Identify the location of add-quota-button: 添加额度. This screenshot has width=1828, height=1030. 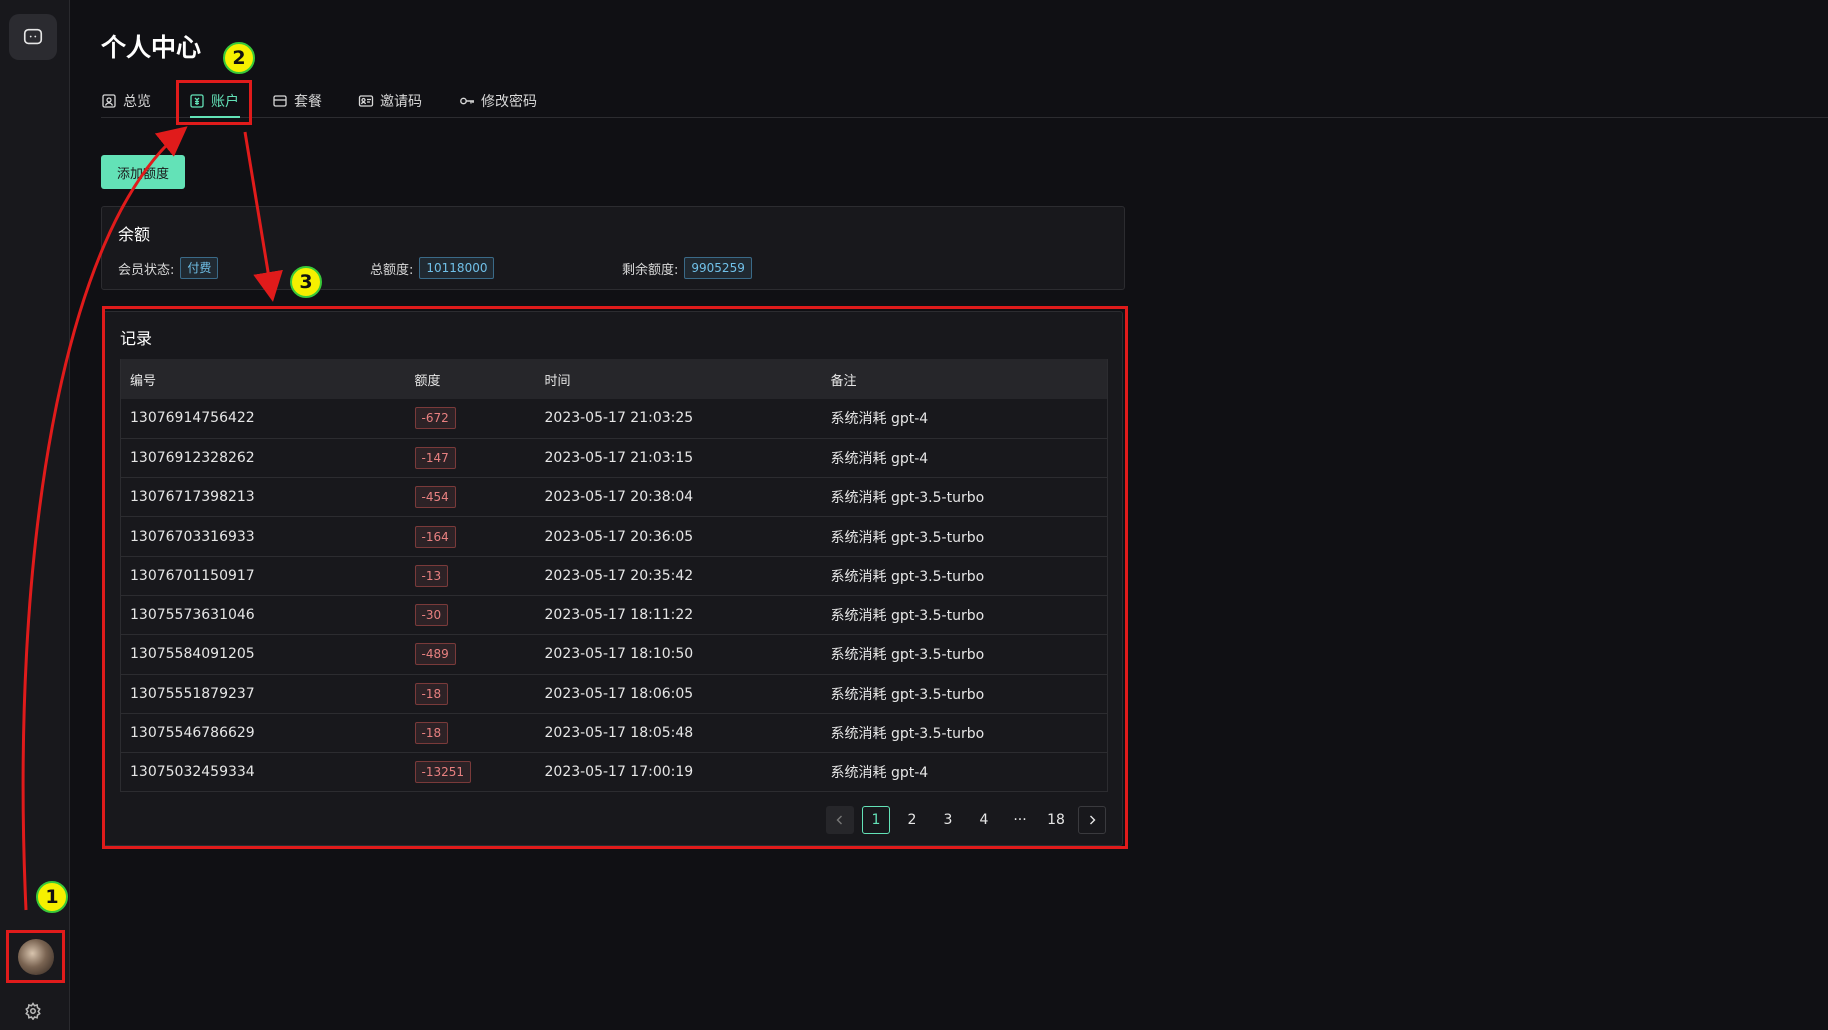
(143, 172).